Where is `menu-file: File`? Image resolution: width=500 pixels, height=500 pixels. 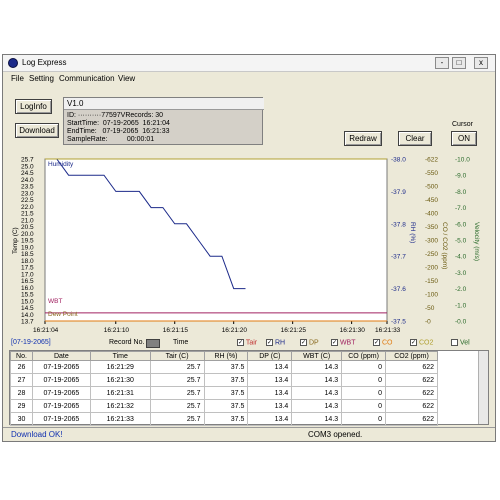
menu-file: File is located at coordinates (17, 78).